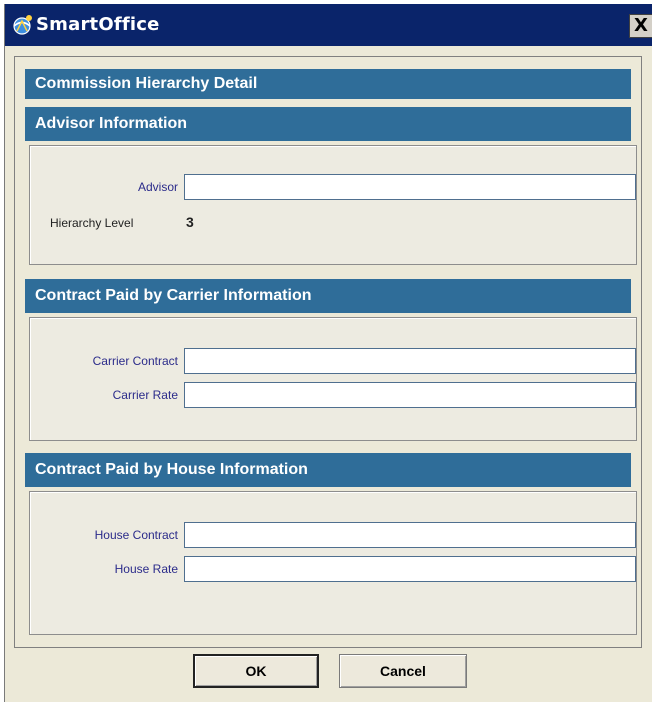 The height and width of the screenshot is (702, 652). I want to click on close-button: X, so click(640, 26).